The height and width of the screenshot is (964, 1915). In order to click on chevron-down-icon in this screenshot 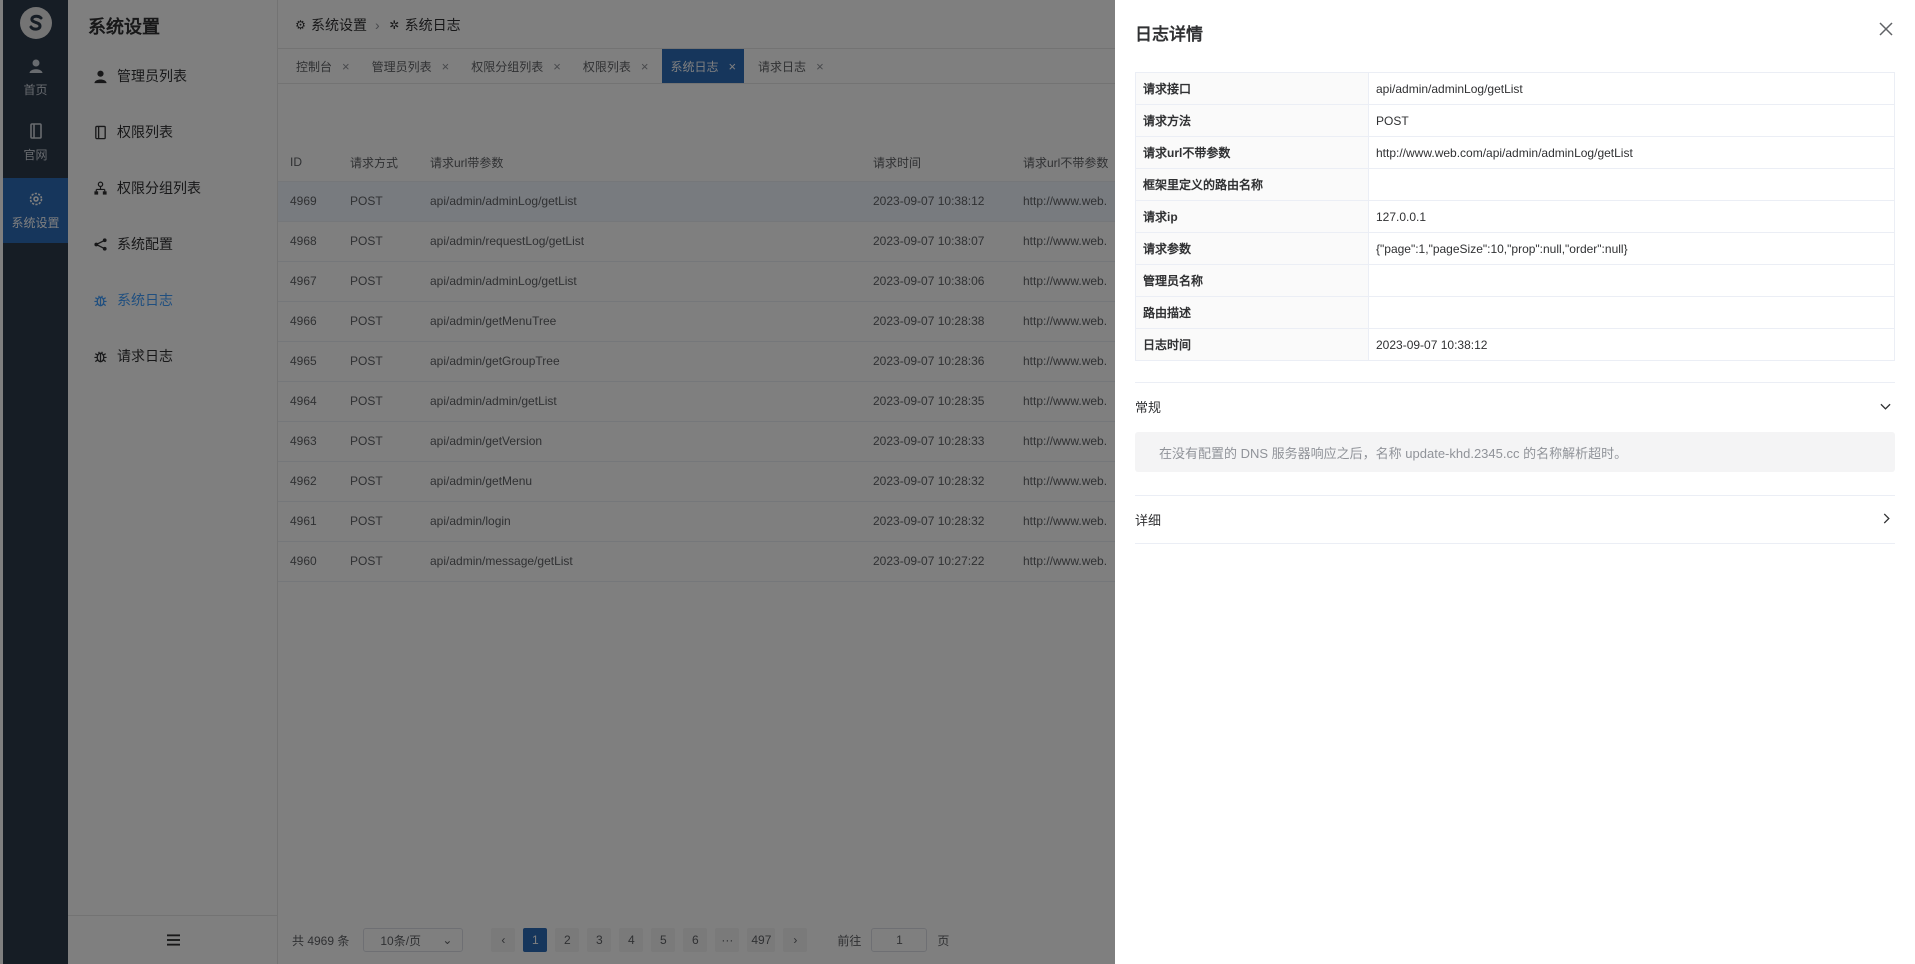, I will do `click(1885, 406)`.